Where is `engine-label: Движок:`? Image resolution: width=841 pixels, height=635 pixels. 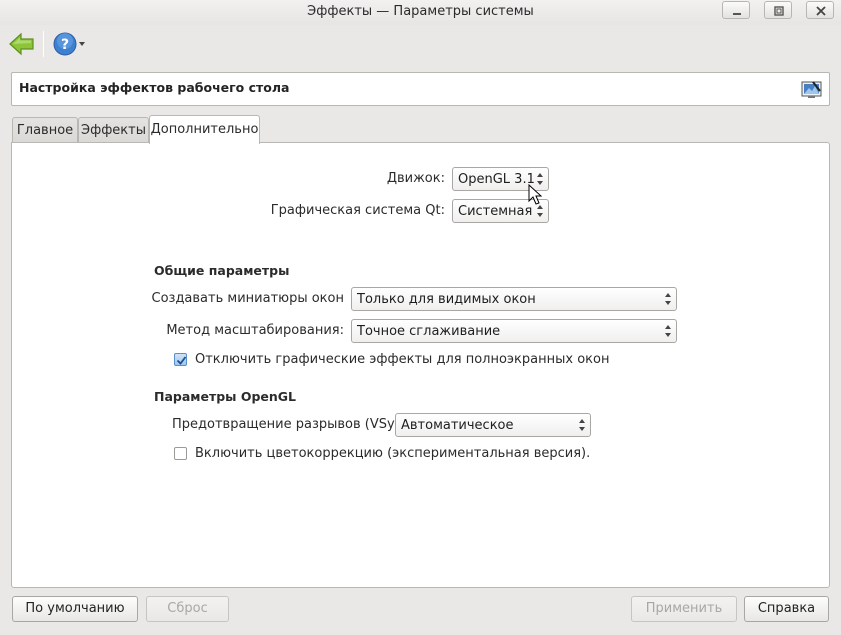 engine-label: Движок: is located at coordinates (415, 178).